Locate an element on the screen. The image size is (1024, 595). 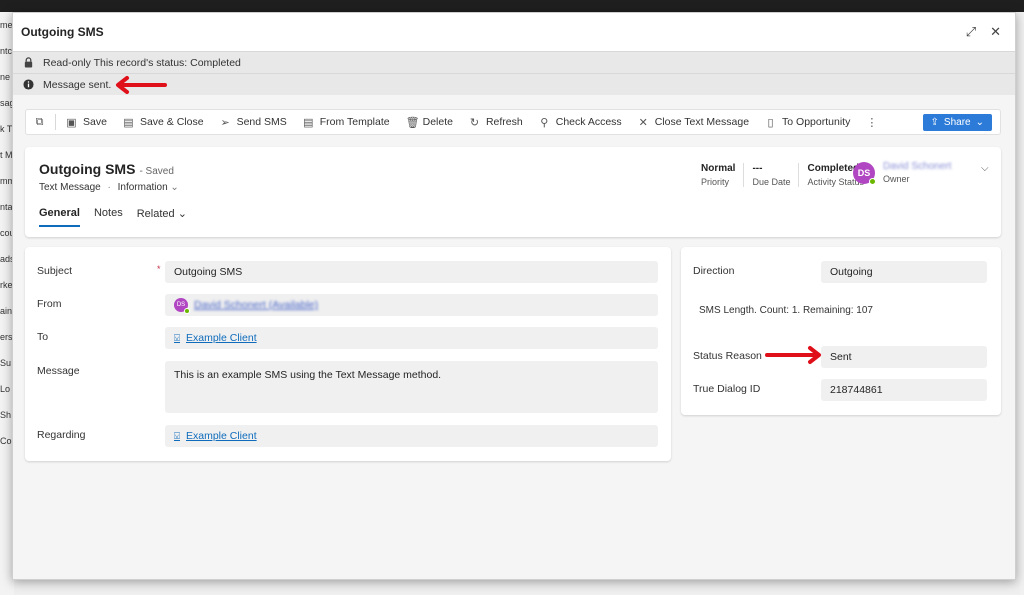
chevron-down-icon: ⌵ is located at coordinates (985, 168).